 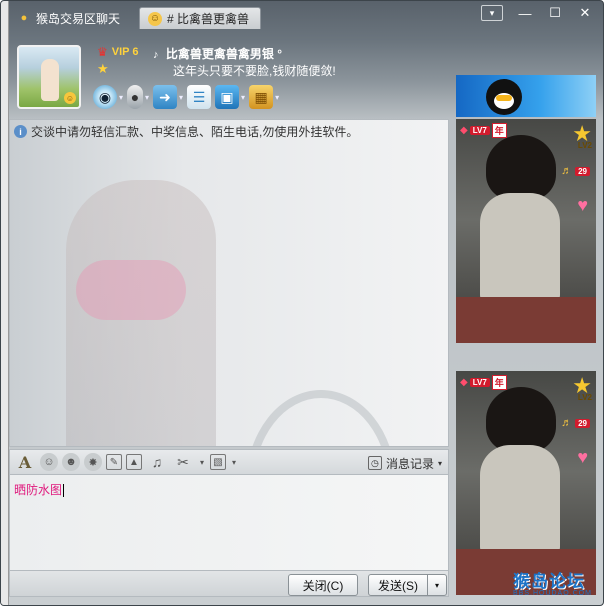 I want to click on notice-text: 交谈中请勿轻信汇款、中奖信息、陌生电话,勿使用外挂软件。, so click(x=195, y=132).